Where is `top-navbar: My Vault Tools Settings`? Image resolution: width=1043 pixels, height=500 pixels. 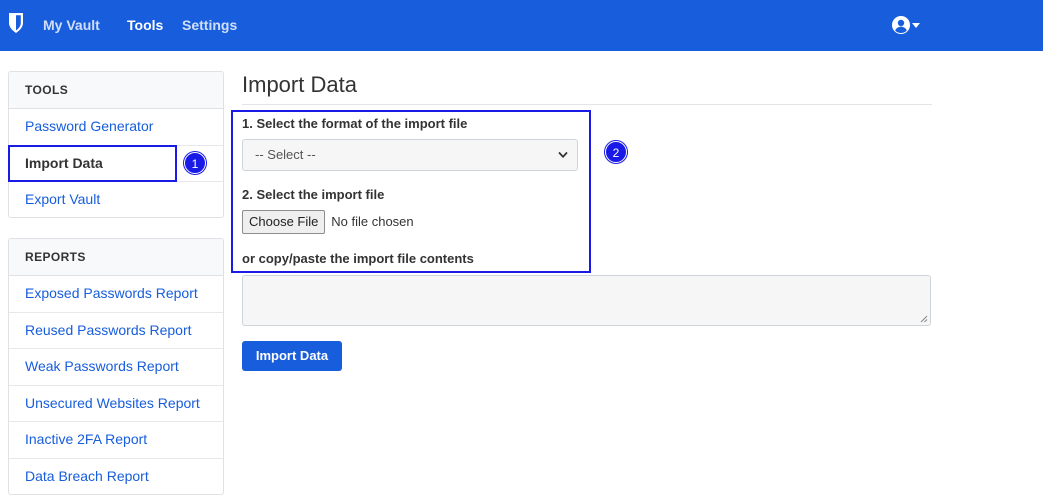
top-navbar: My Vault Tools Settings is located at coordinates (521, 25).